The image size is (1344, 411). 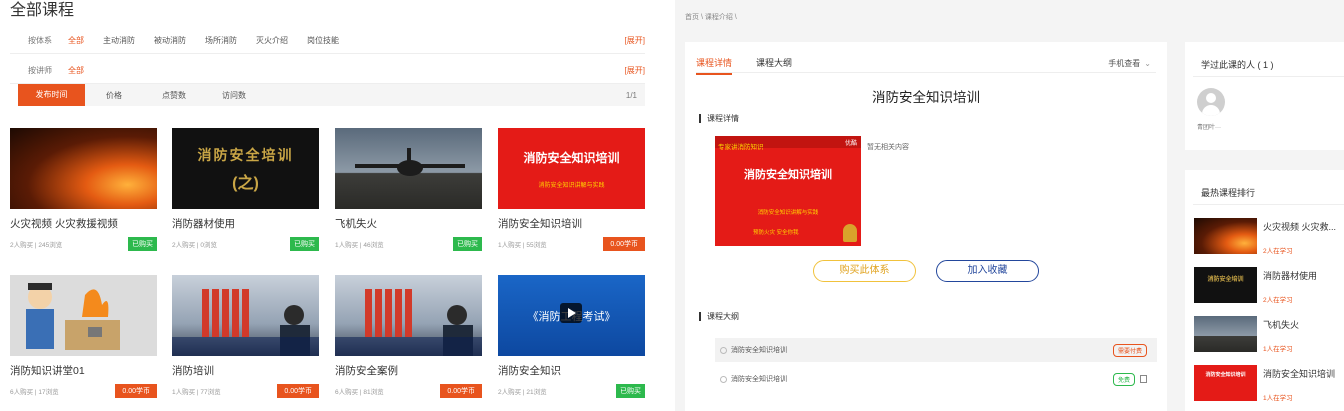 What do you see at coordinates (410, 162) in the screenshot?
I see `airplane-icon` at bounding box center [410, 162].